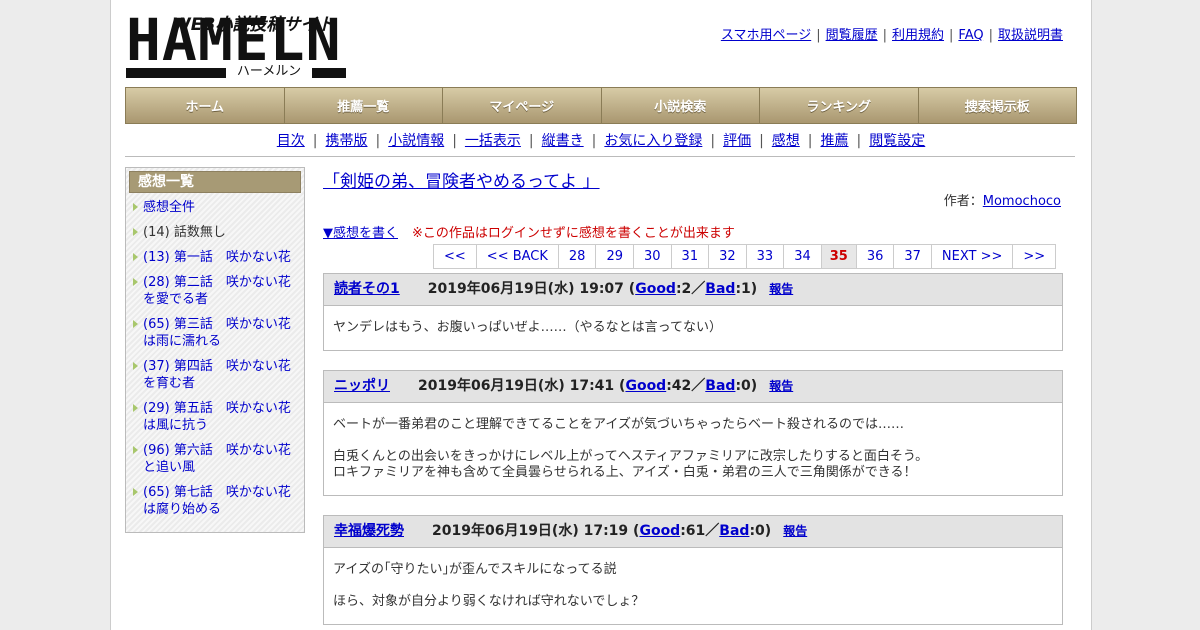 The height and width of the screenshot is (630, 1200). Describe the element at coordinates (653, 141) in the screenshot. I see `subnav-favorite: お気に入り登録` at that location.